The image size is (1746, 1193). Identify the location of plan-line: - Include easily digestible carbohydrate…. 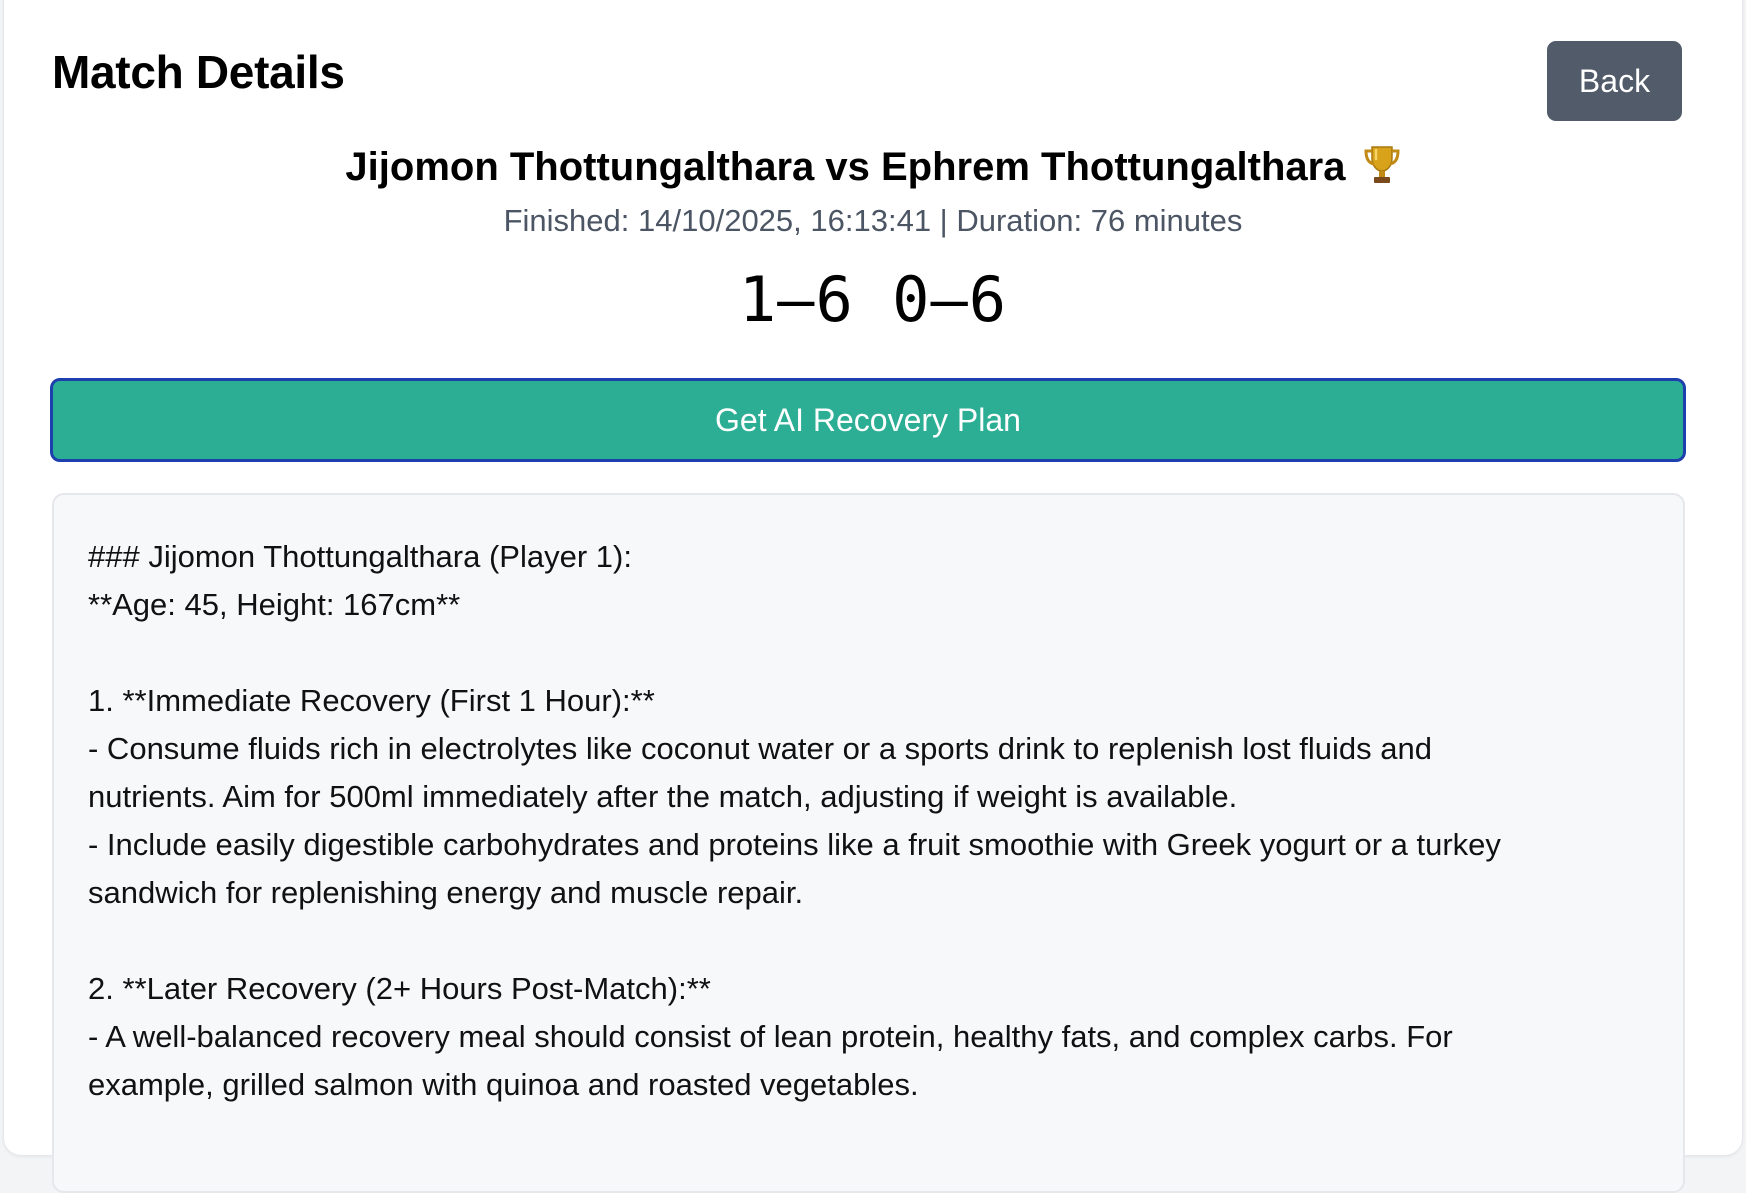
(794, 844).